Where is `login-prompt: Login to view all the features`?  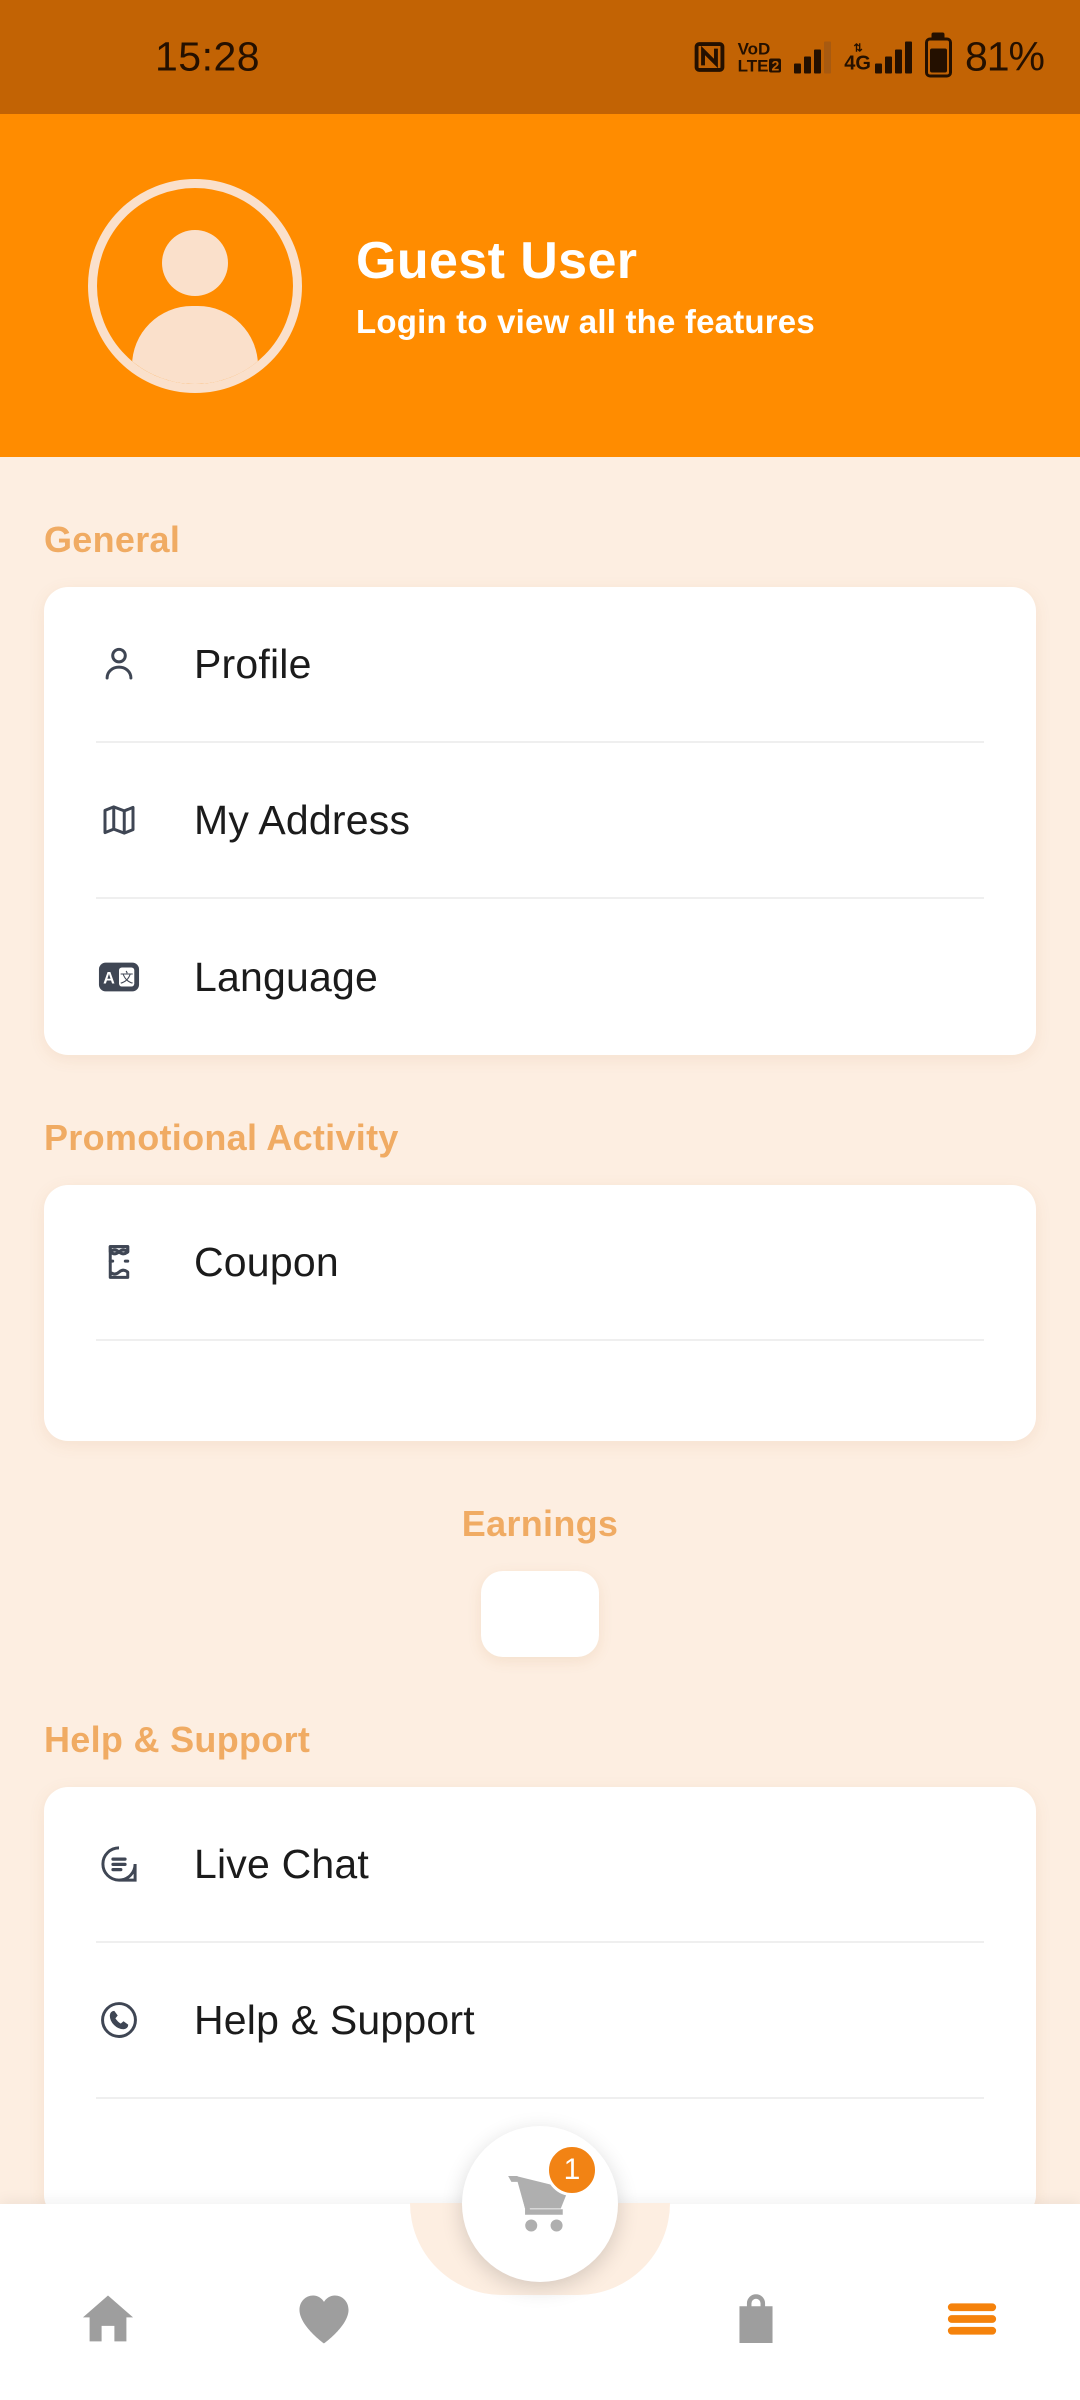
login-prompt: Login to view all the features is located at coordinates (585, 322).